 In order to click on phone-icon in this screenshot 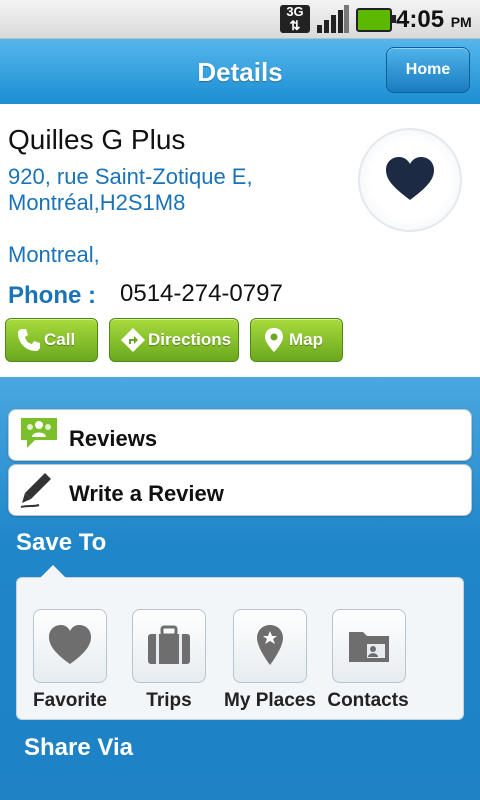, I will do `click(29, 340)`.